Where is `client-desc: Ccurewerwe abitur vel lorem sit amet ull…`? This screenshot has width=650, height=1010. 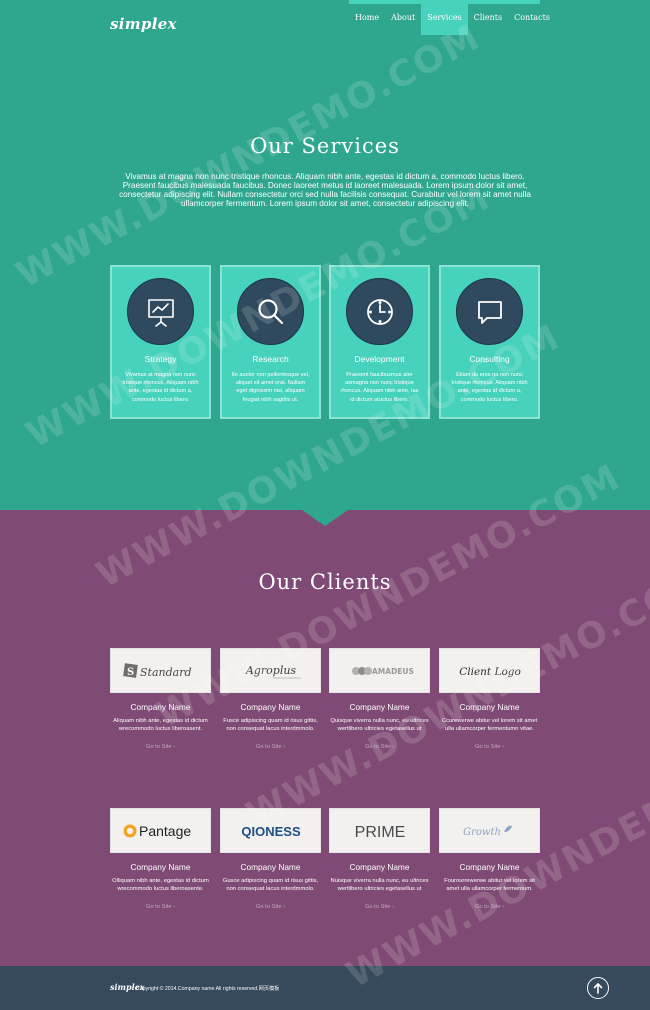 client-desc: Ccurewerwe abitur vel lorem sit amet ull… is located at coordinates (489, 725).